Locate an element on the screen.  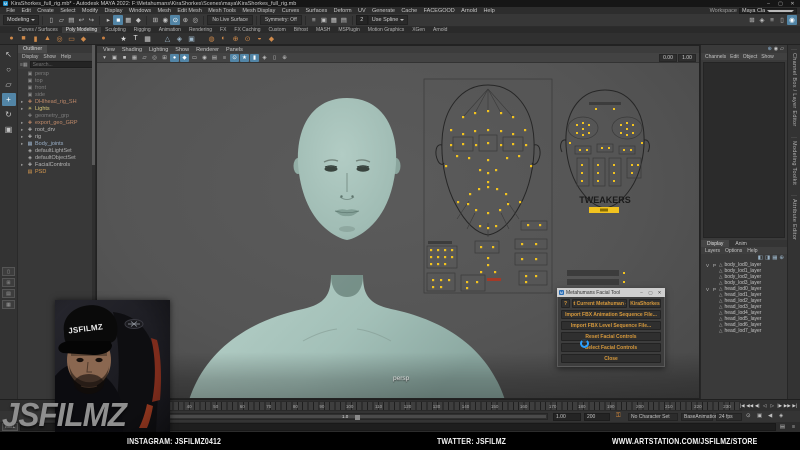
close-button: ✕ is located at coordinates (792, 4).